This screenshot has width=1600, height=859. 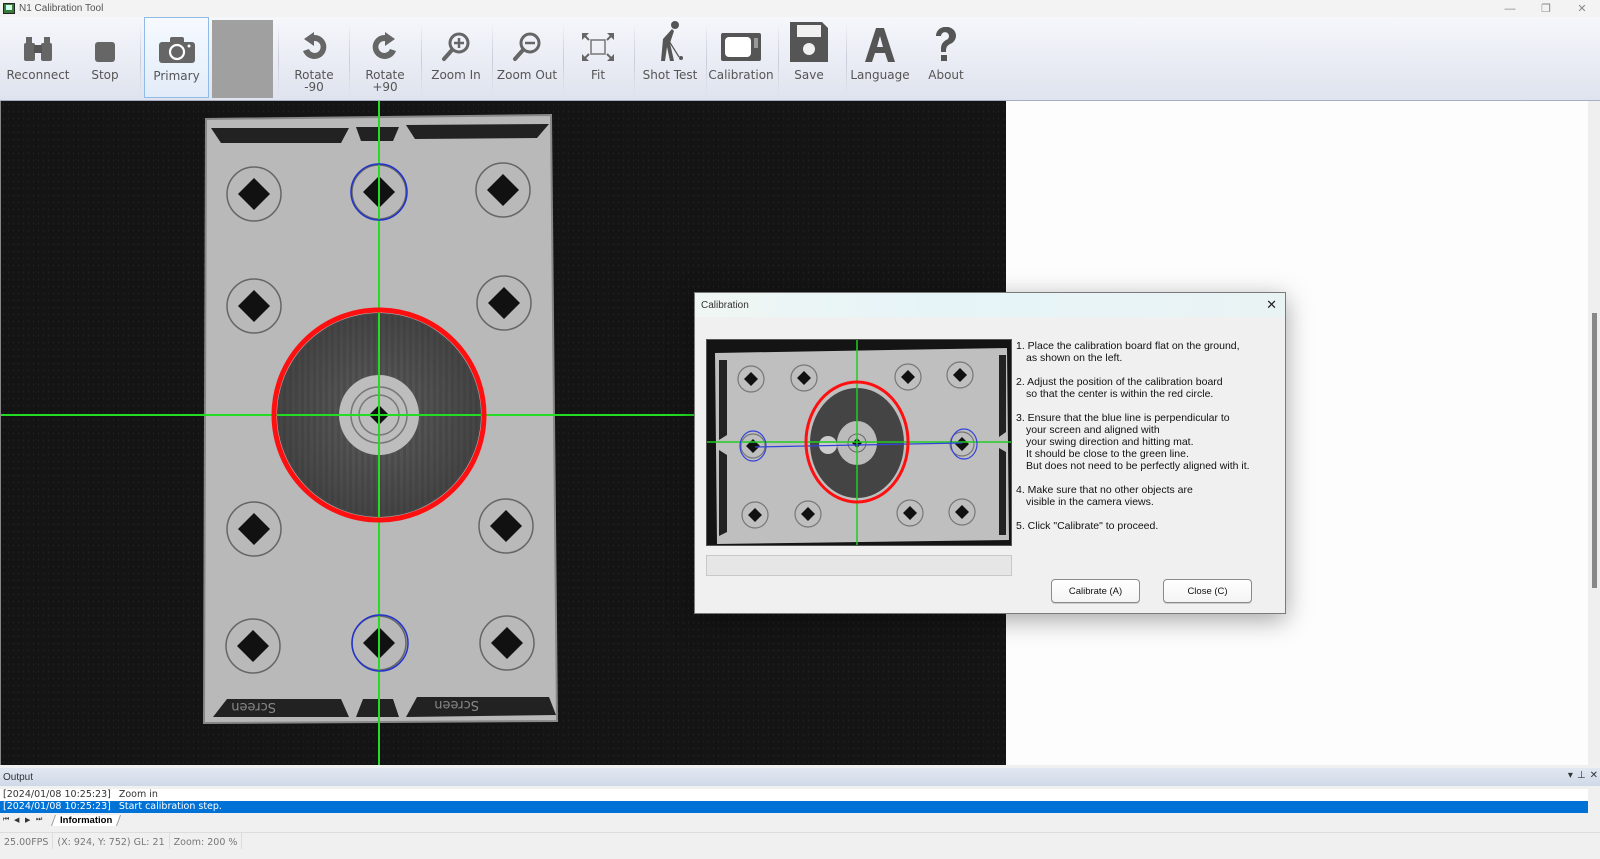 I want to click on instruction-line: as shown on the left., so click(x=1074, y=358).